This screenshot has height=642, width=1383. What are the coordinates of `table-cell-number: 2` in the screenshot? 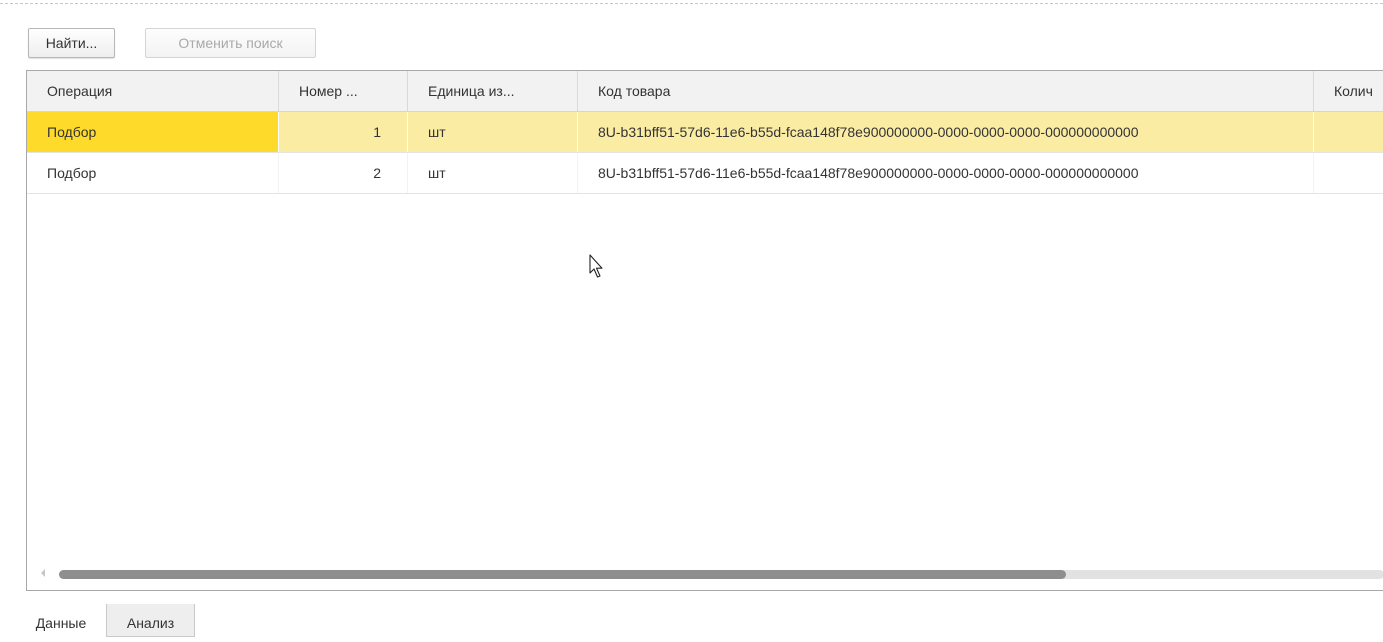 It's located at (343, 173).